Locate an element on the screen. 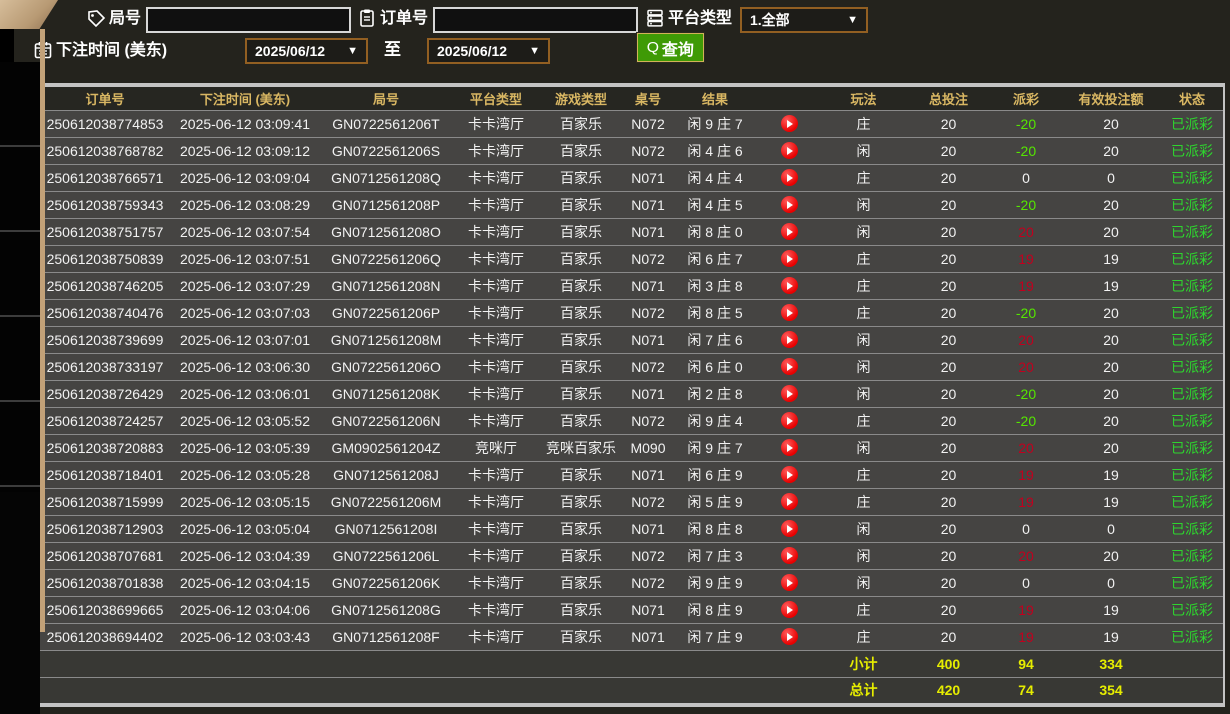 This screenshot has height=714, width=1230. cell-game-no: GN0712561208F is located at coordinates (386, 636).